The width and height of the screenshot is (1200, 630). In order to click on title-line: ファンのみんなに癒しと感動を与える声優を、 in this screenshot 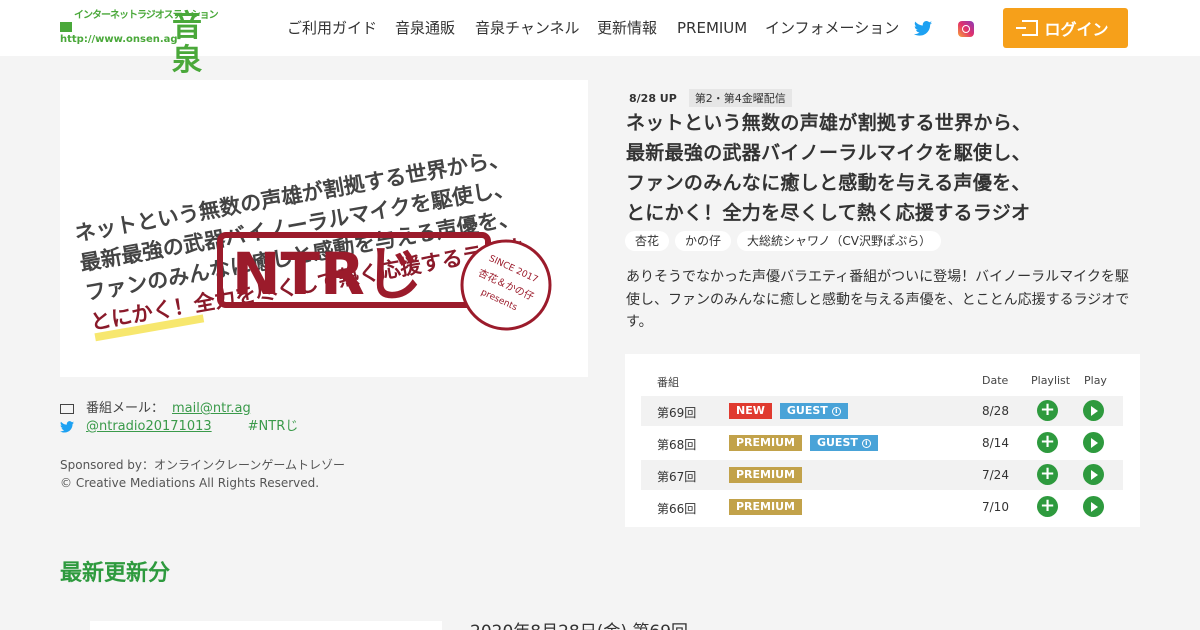, I will do `click(828, 183)`.